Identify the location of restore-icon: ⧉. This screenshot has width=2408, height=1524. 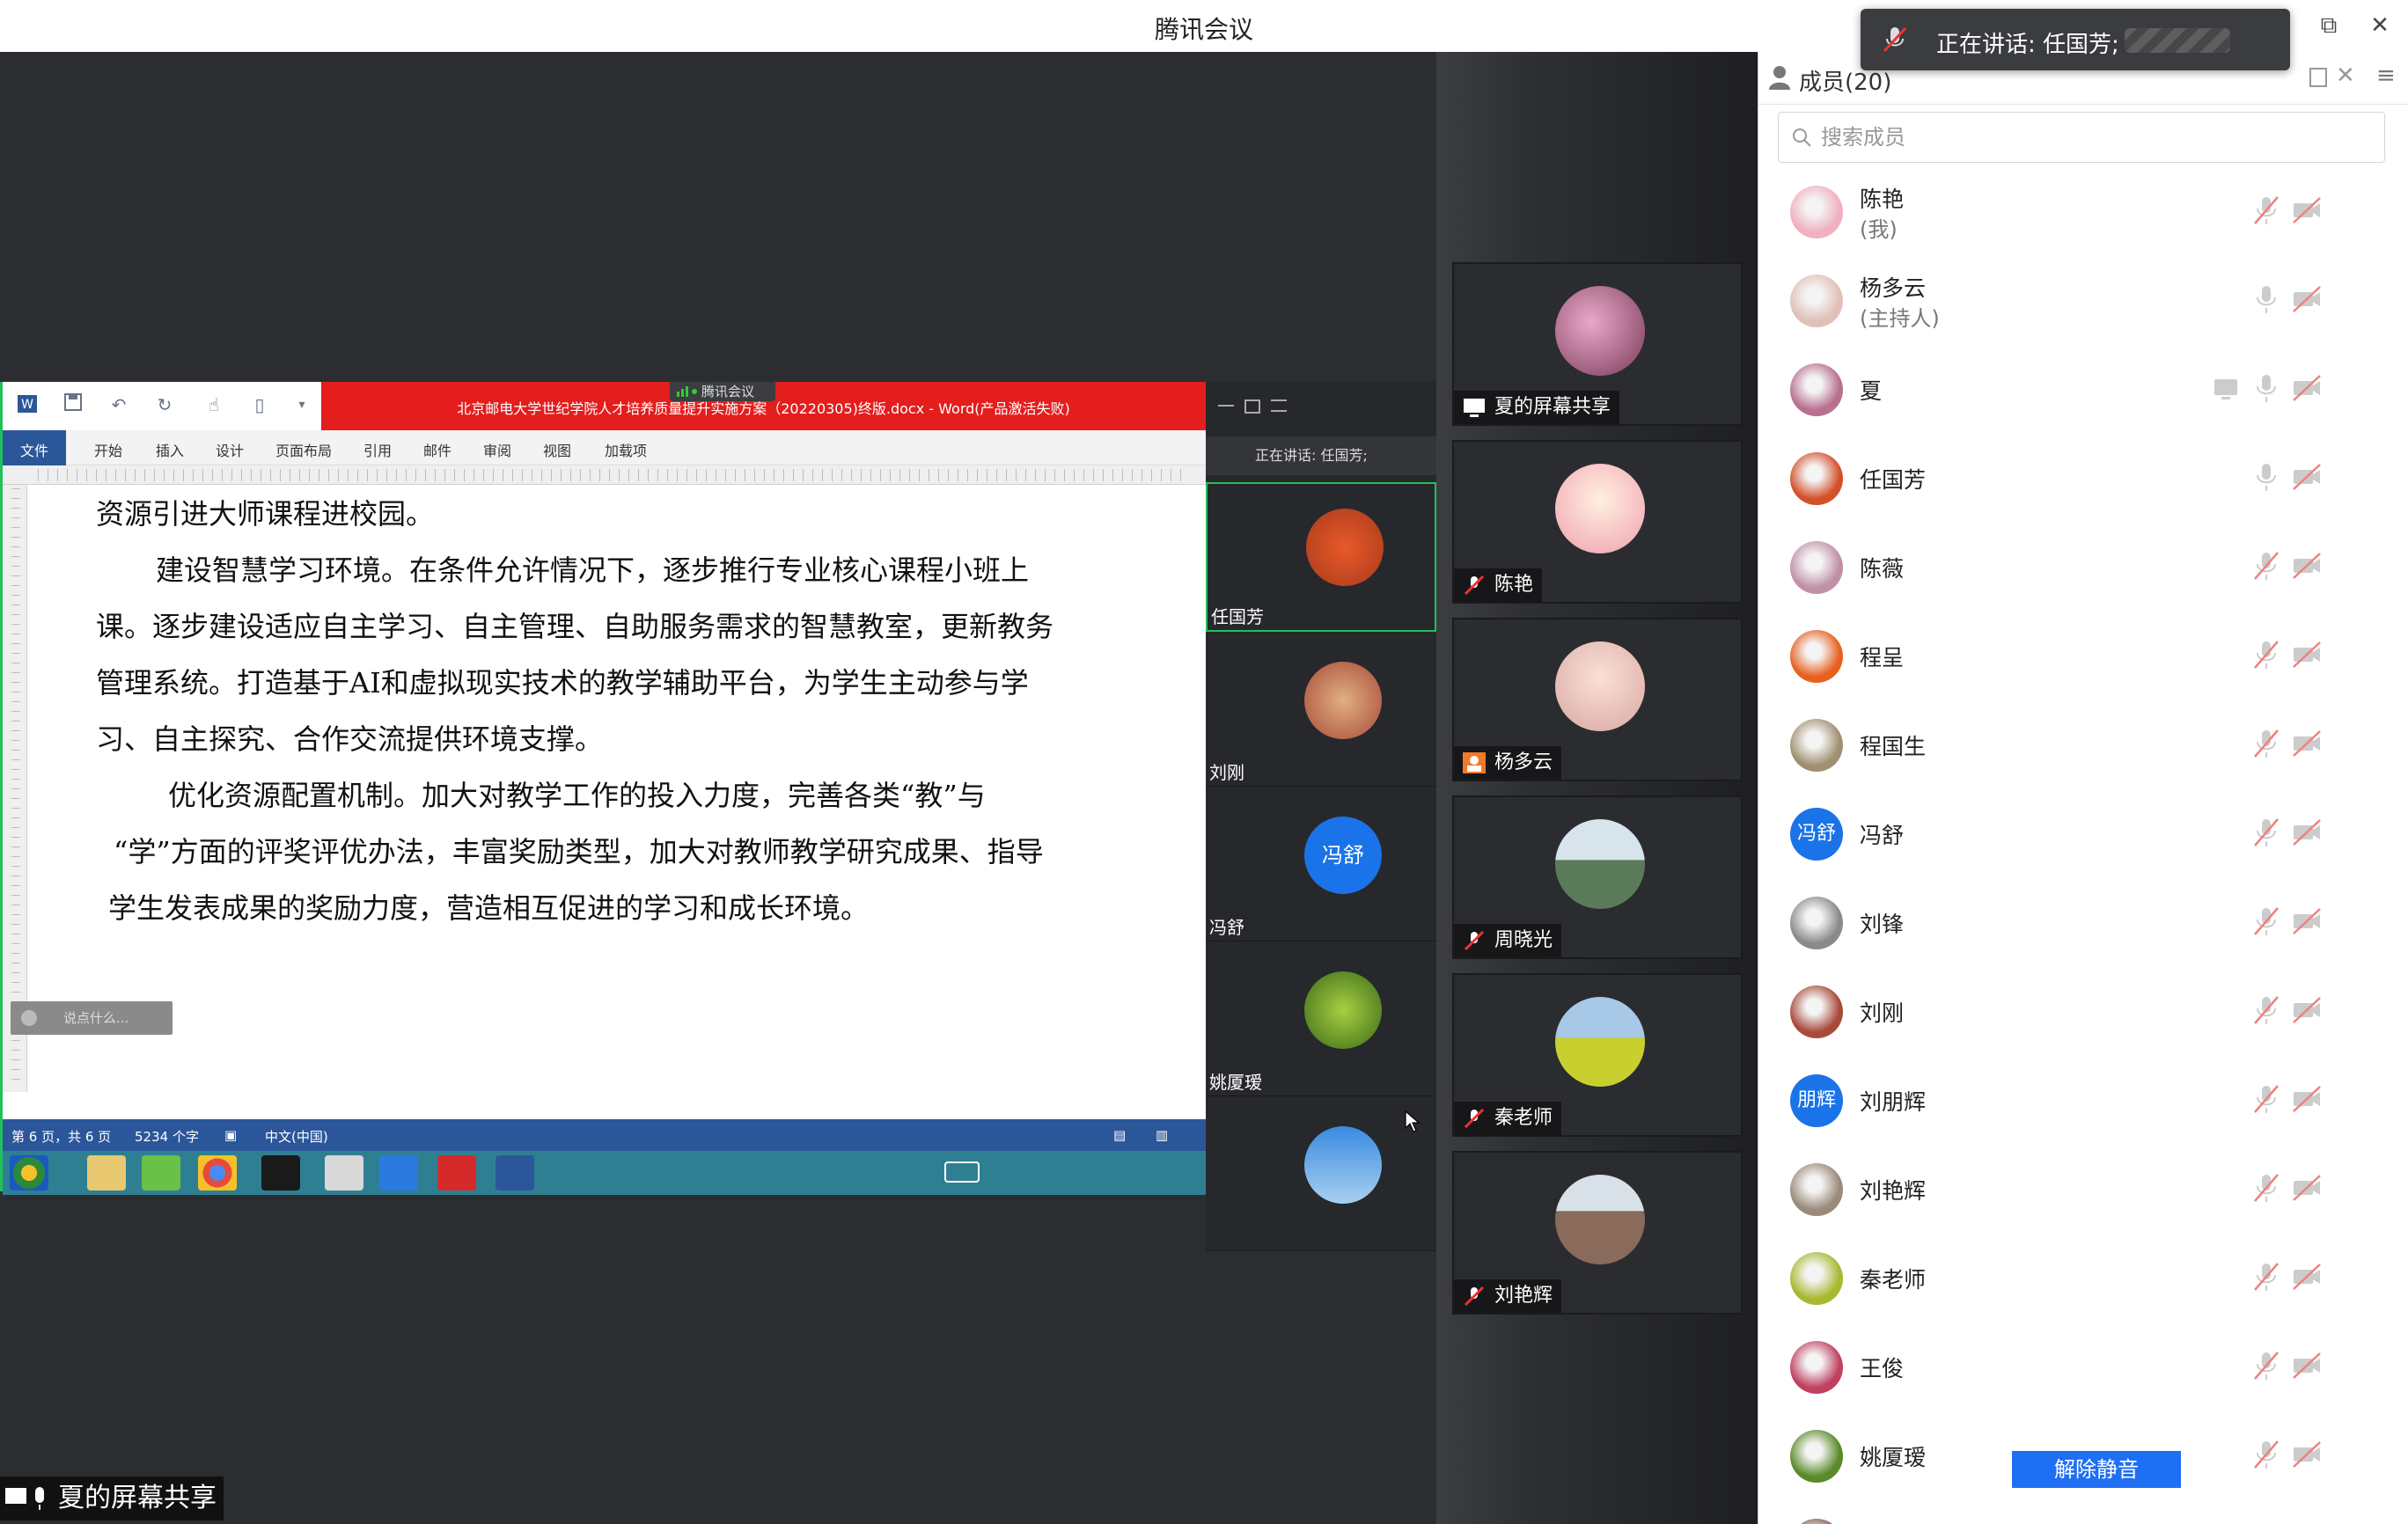
(2328, 25).